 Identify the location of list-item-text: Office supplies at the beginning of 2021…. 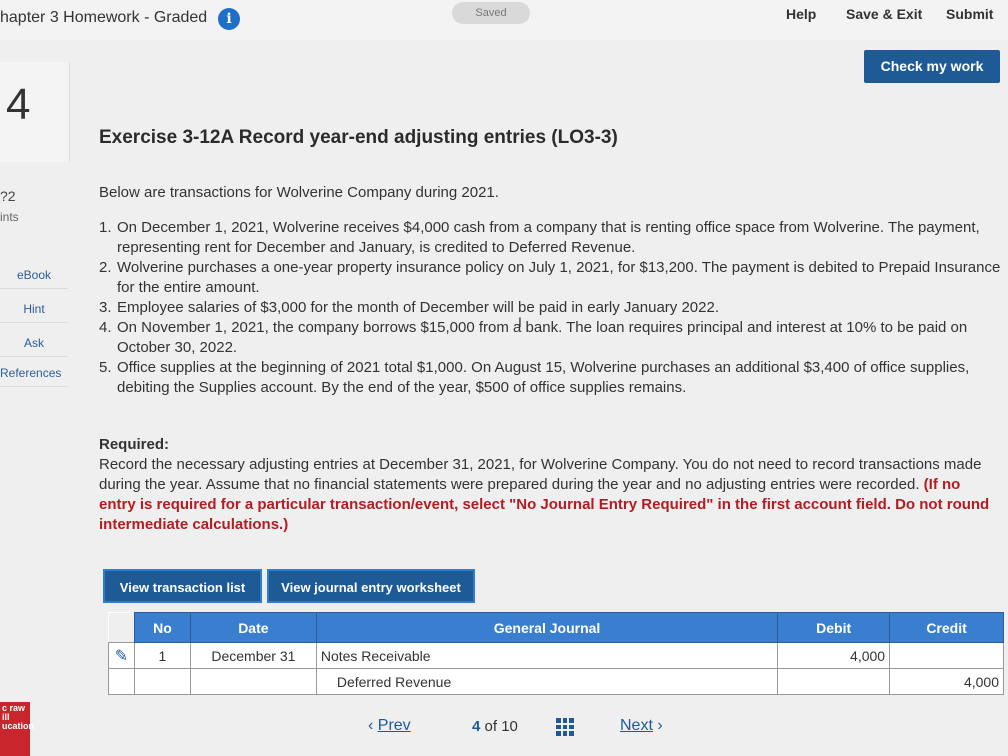
(543, 377).